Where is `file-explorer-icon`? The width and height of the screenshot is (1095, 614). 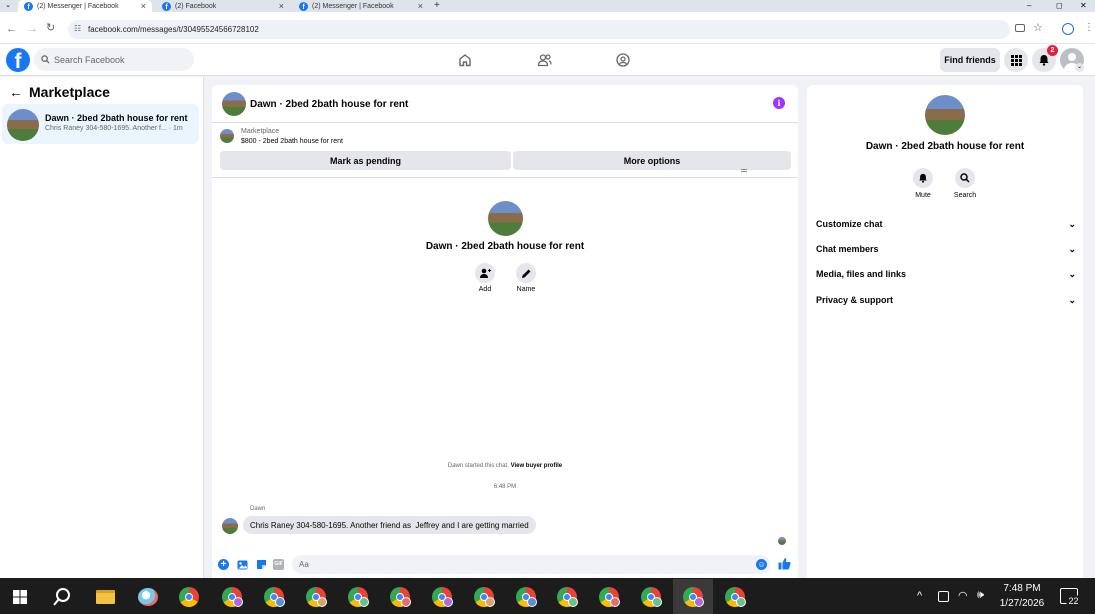 file-explorer-icon is located at coordinates (105, 597).